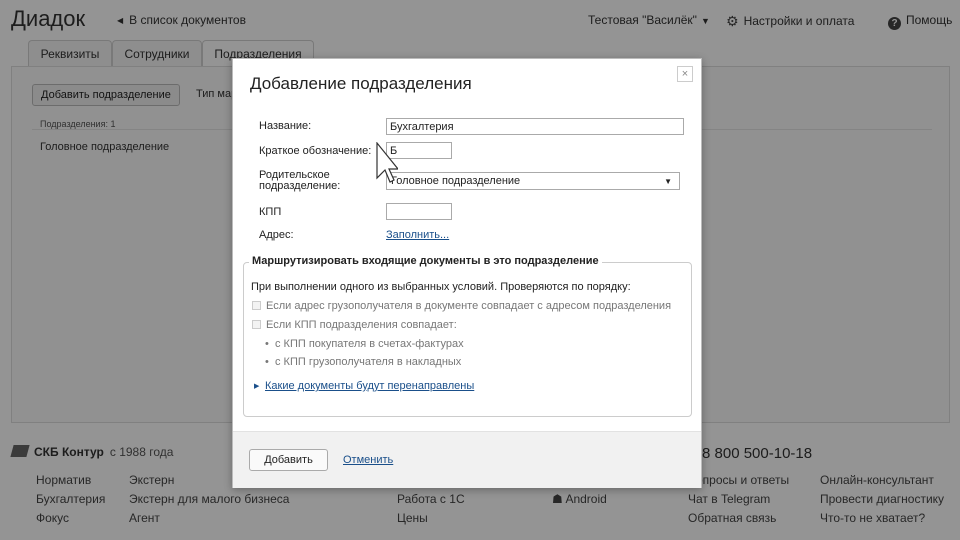 The image size is (960, 540). I want to click on address-match-checkbox, so click(256, 305).